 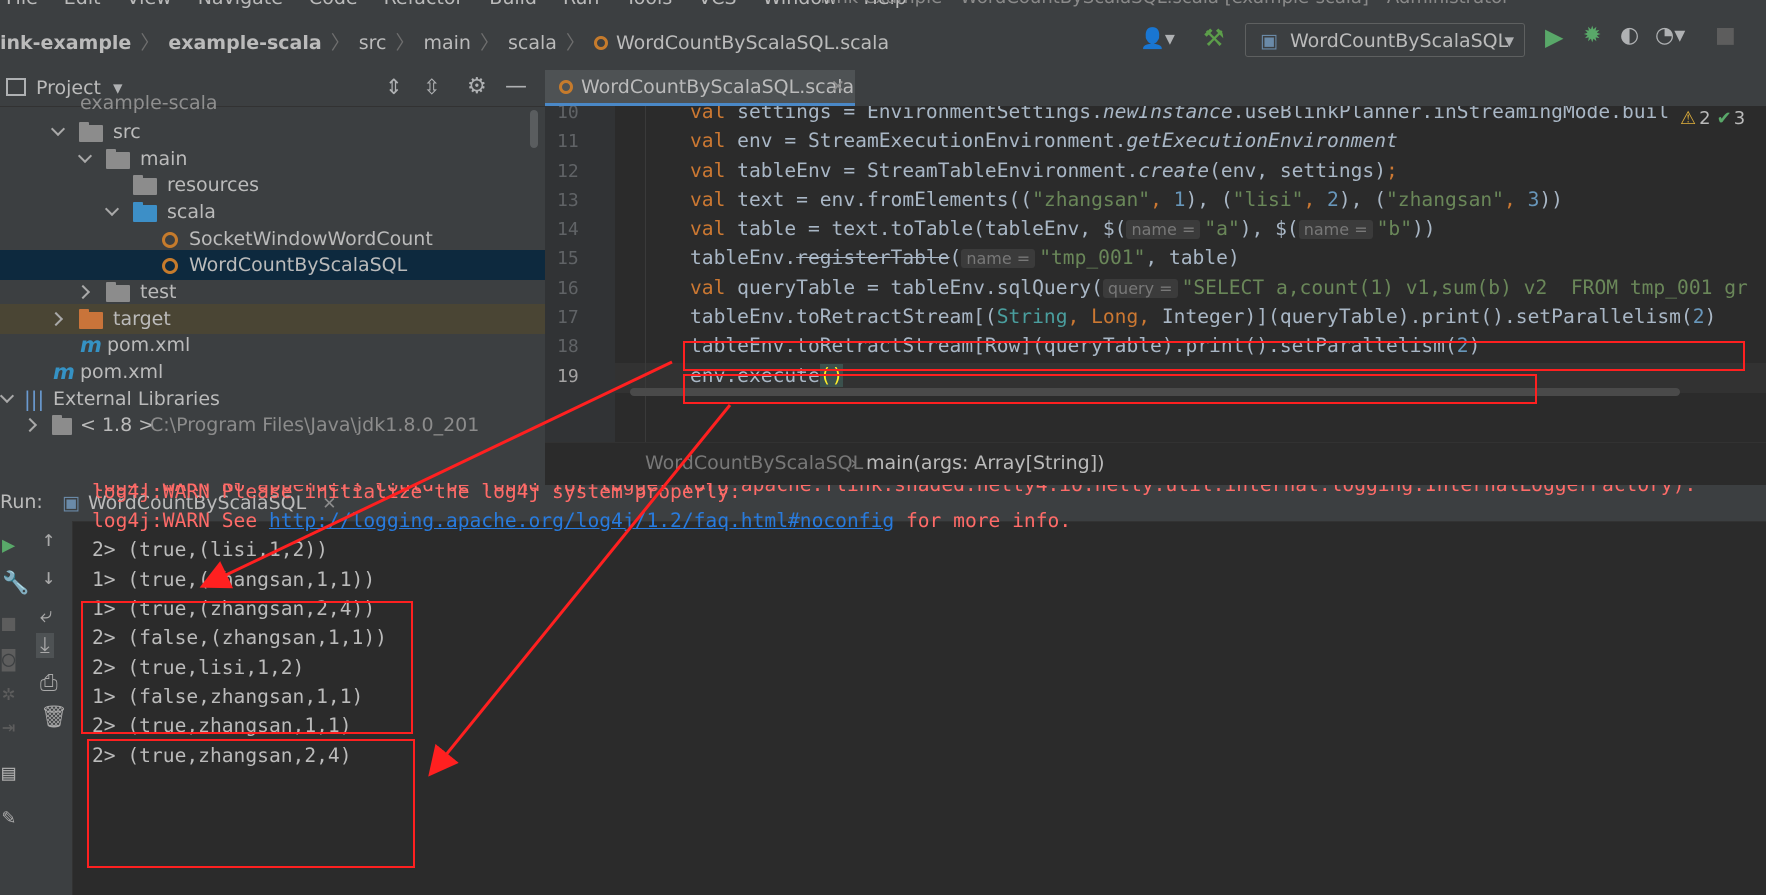 I want to click on crumb-object: WordCountByScalaSQL, so click(x=754, y=463).